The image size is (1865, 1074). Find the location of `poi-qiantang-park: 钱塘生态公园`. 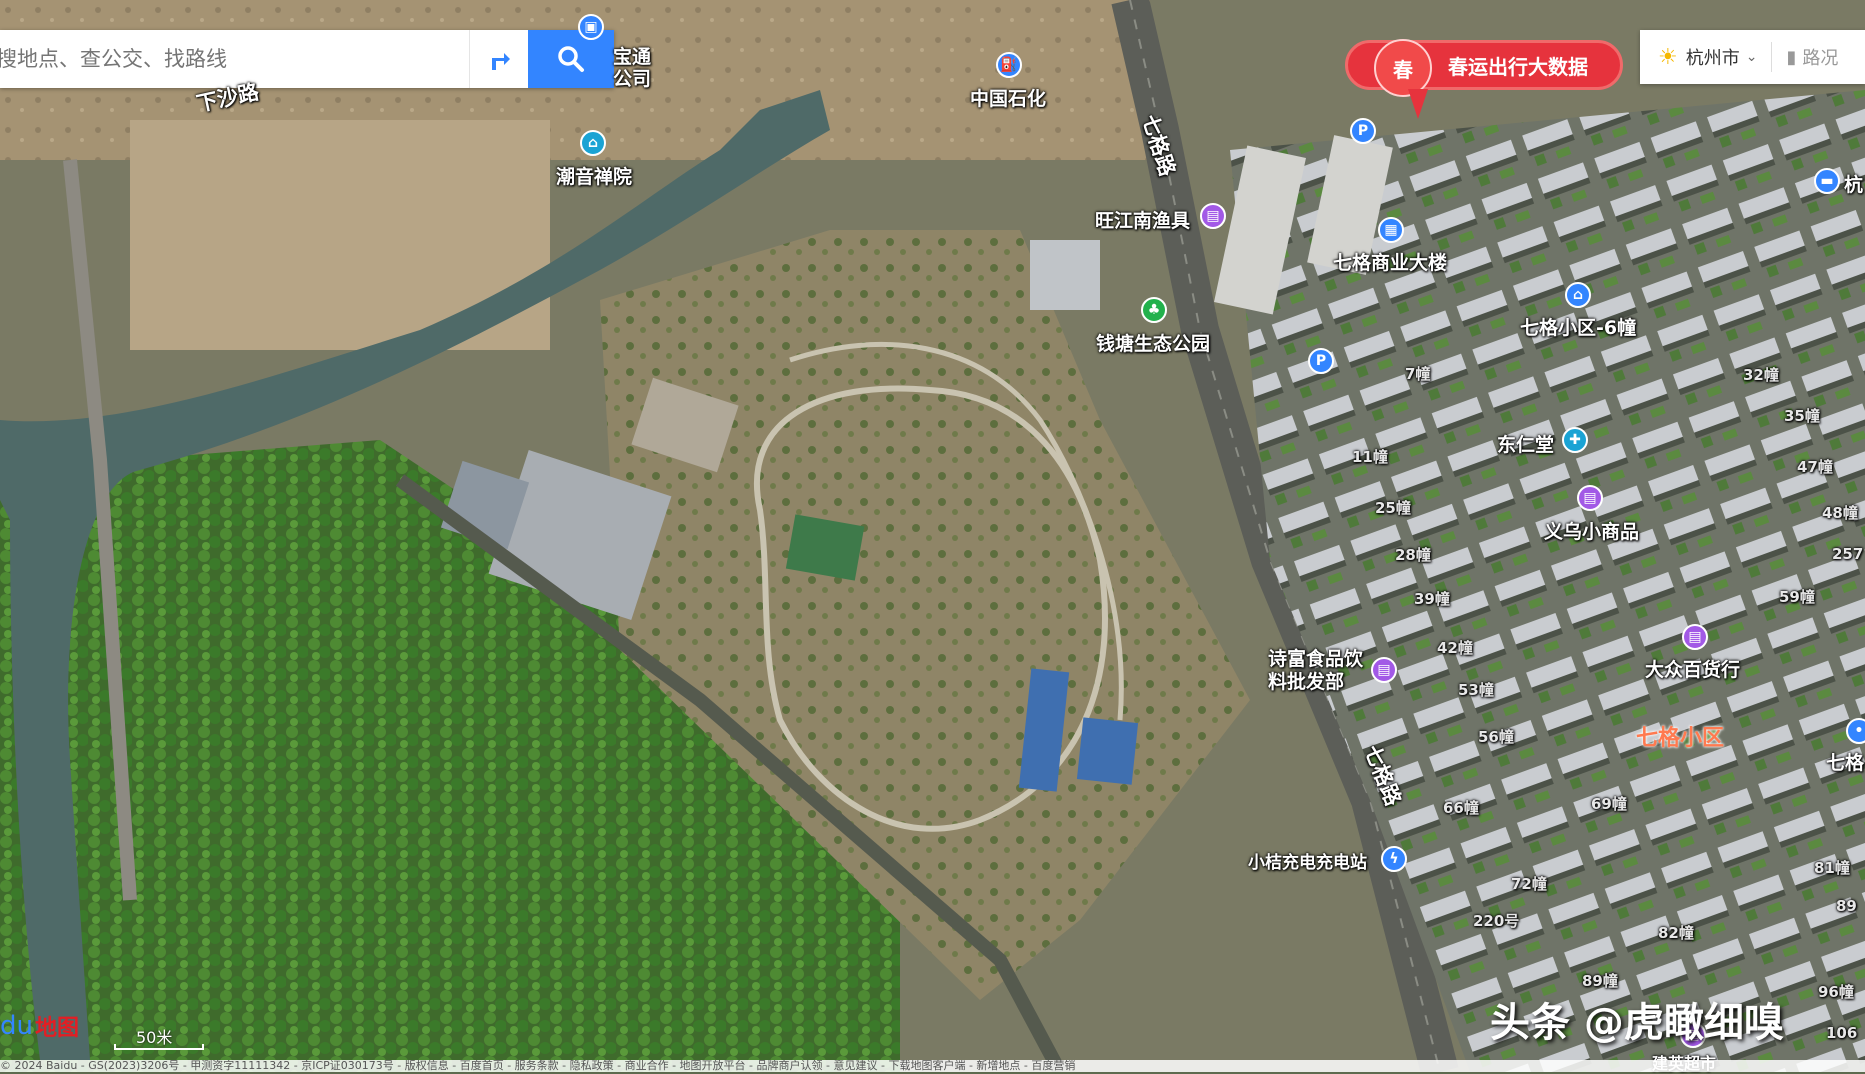

poi-qiantang-park: 钱塘生态公园 is located at coordinates (1153, 342).